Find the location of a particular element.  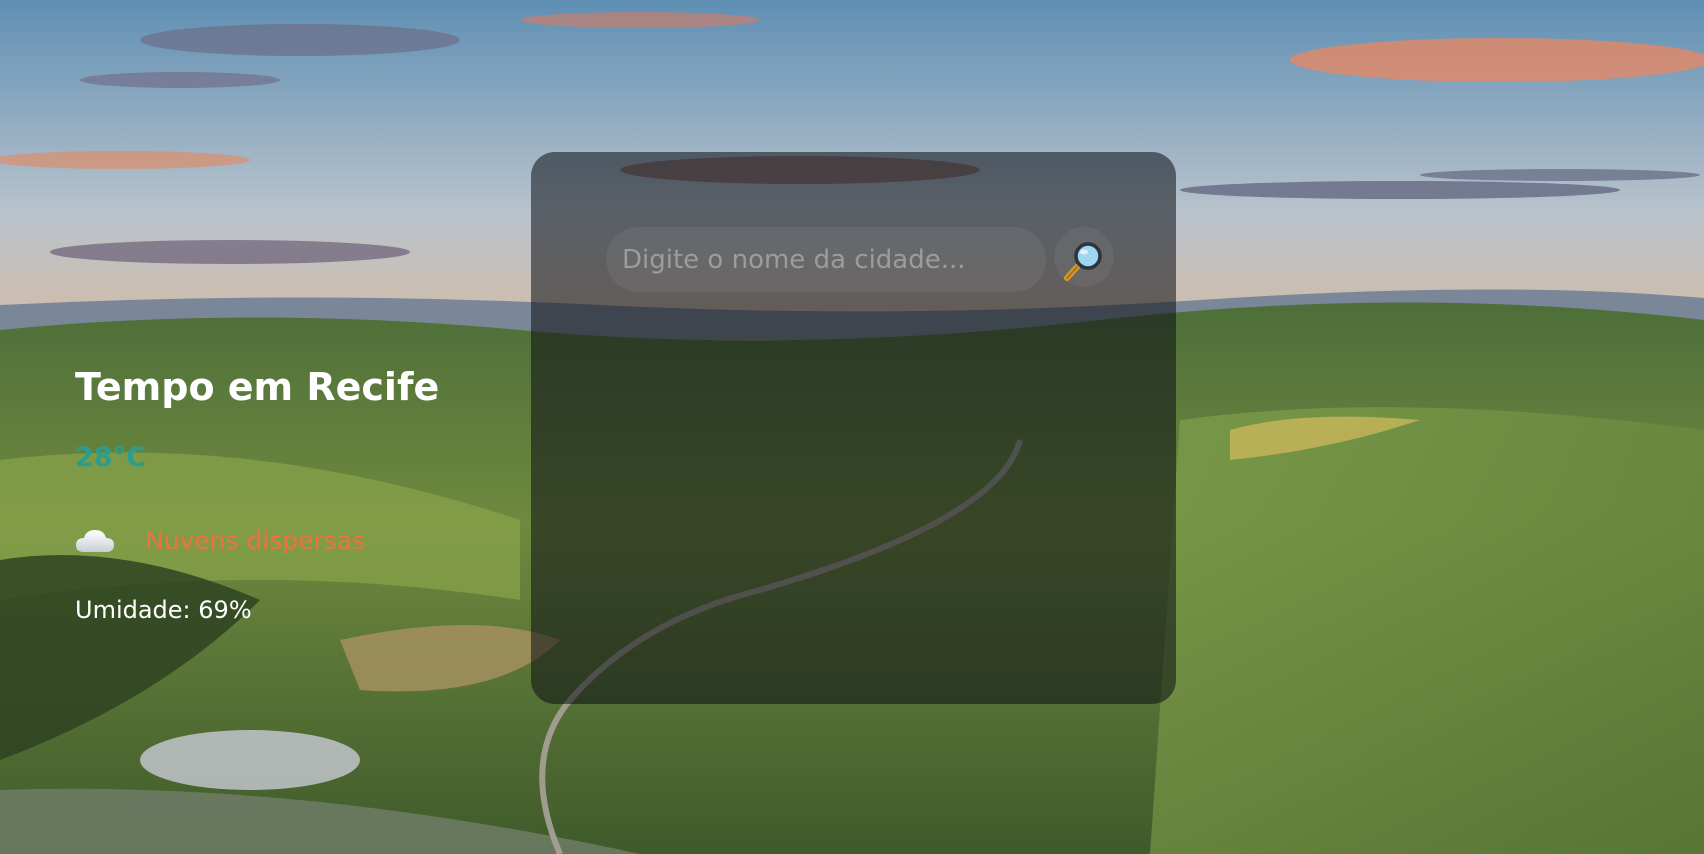

humidity-label: Umidade: is located at coordinates (133, 610).